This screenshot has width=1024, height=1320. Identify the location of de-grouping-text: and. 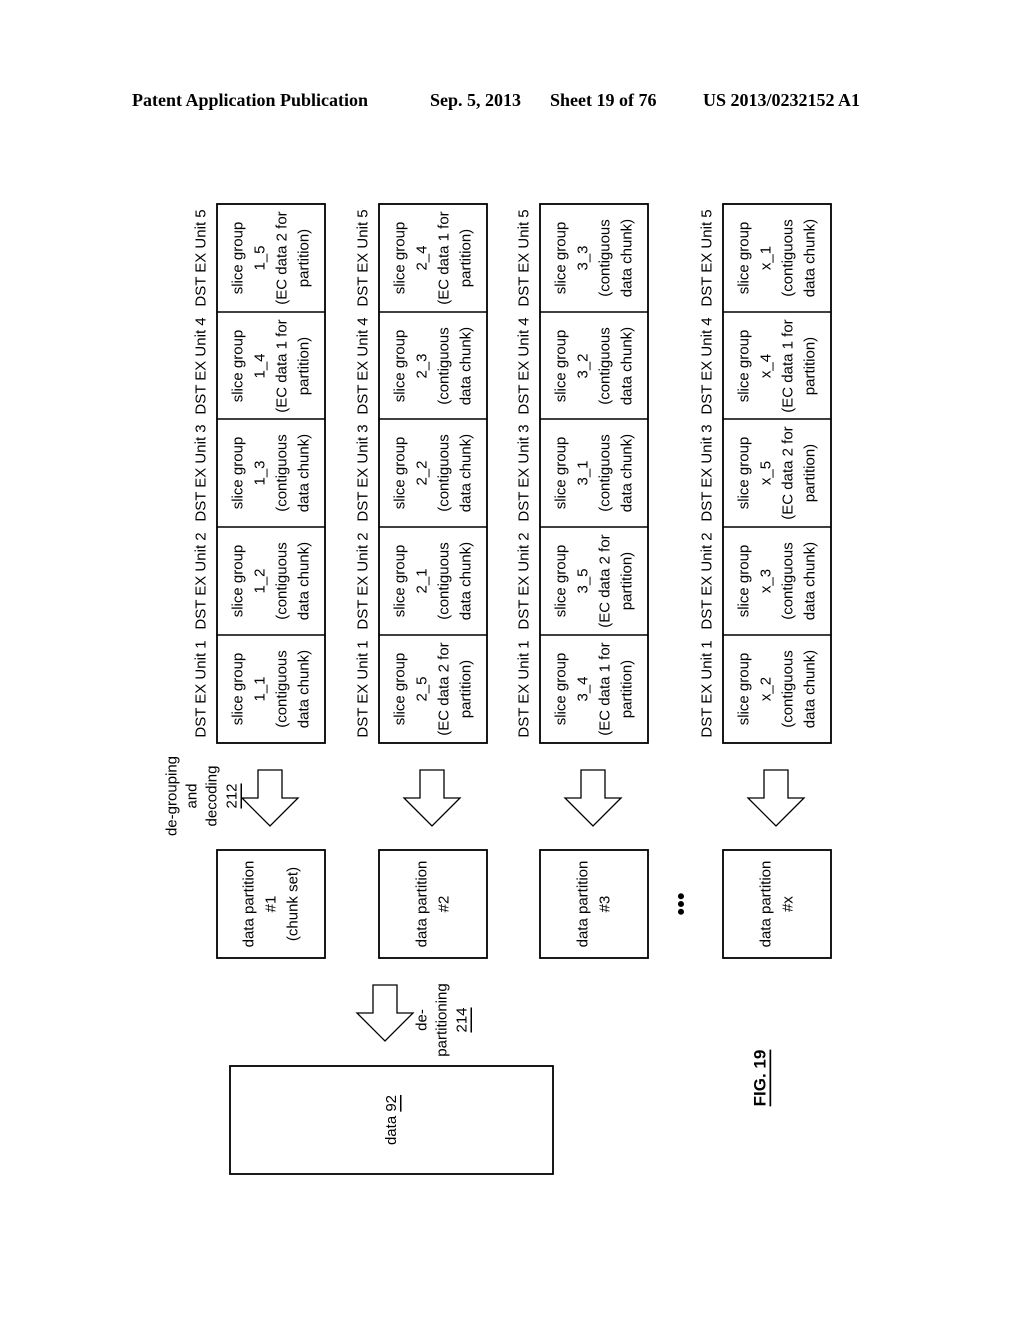
(192, 795).